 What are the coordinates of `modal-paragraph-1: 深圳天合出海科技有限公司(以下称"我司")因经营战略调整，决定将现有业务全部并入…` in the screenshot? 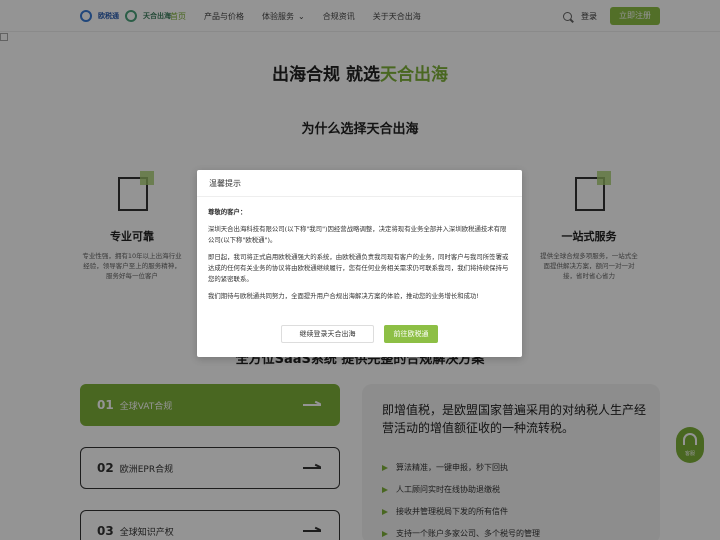 It's located at (357, 234).